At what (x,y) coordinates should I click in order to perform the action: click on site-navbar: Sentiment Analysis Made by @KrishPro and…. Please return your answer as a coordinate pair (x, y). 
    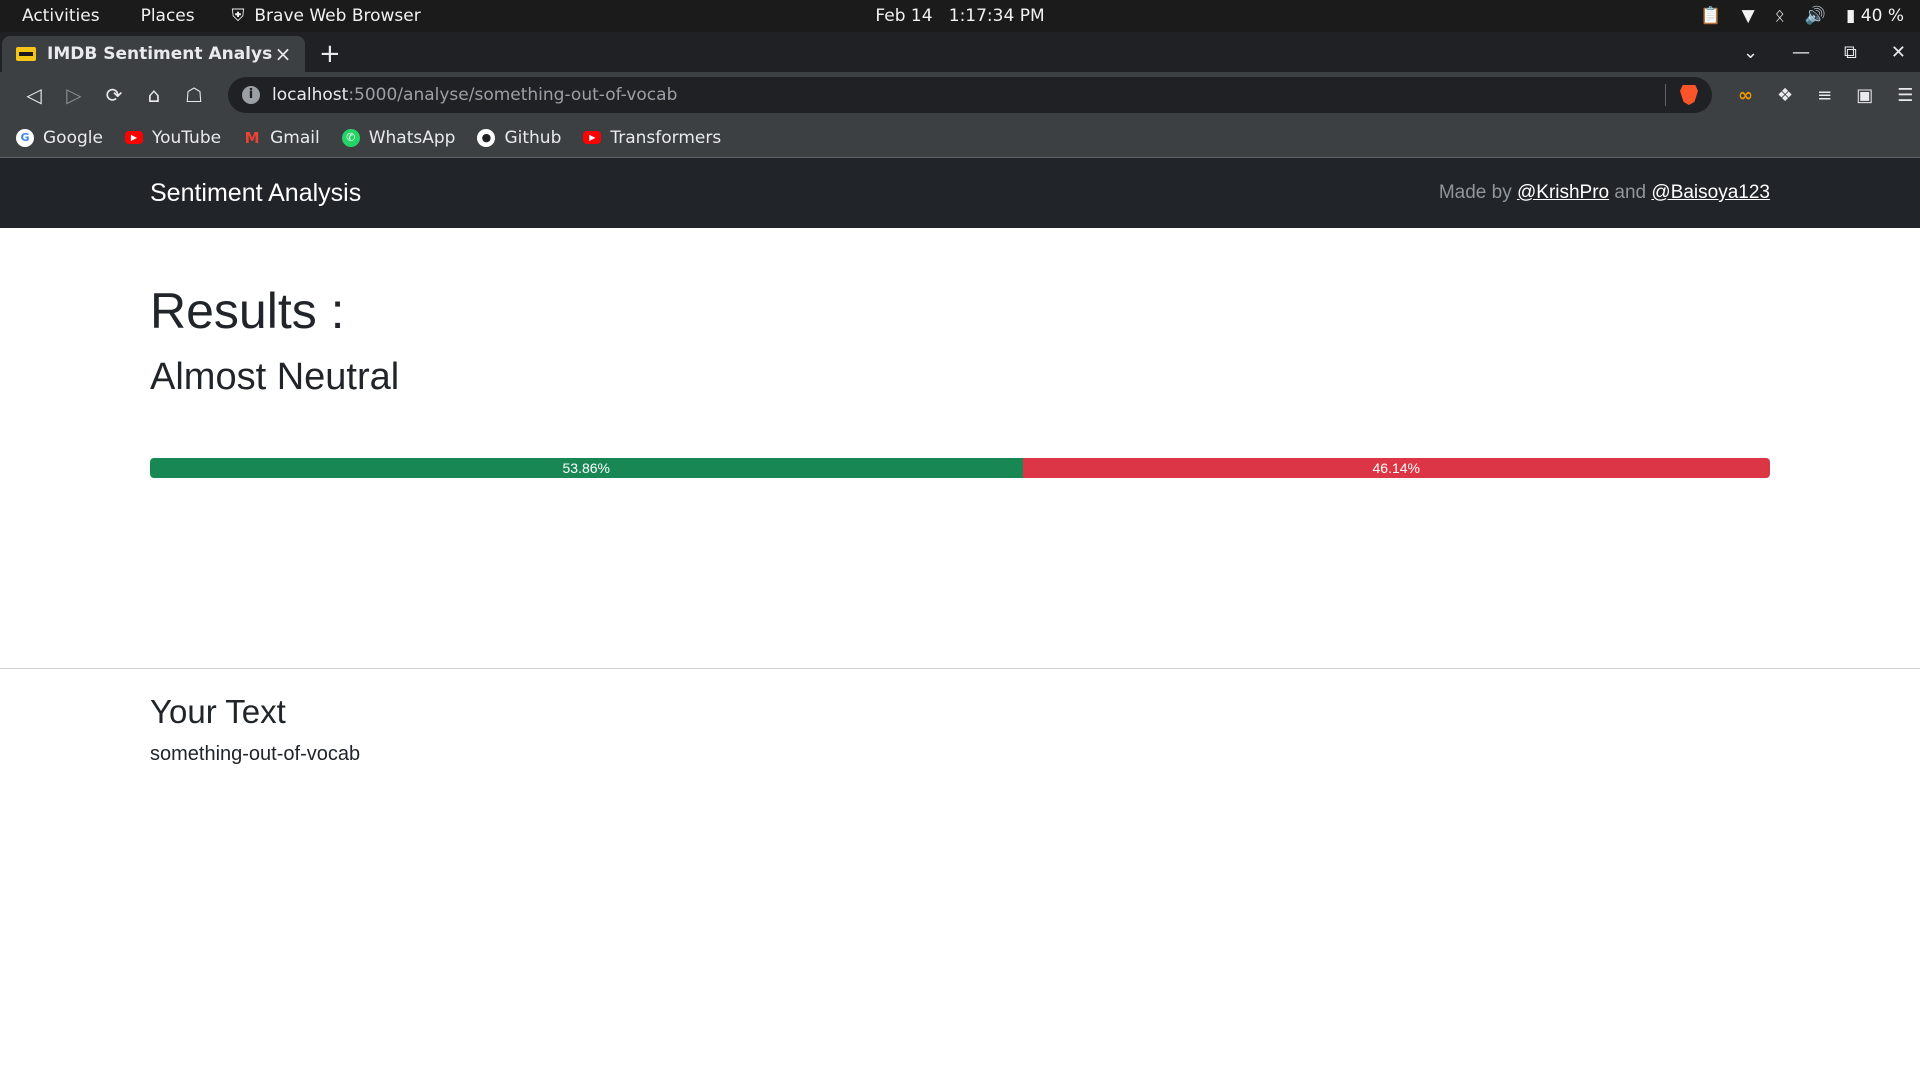
    Looking at the image, I should click on (960, 193).